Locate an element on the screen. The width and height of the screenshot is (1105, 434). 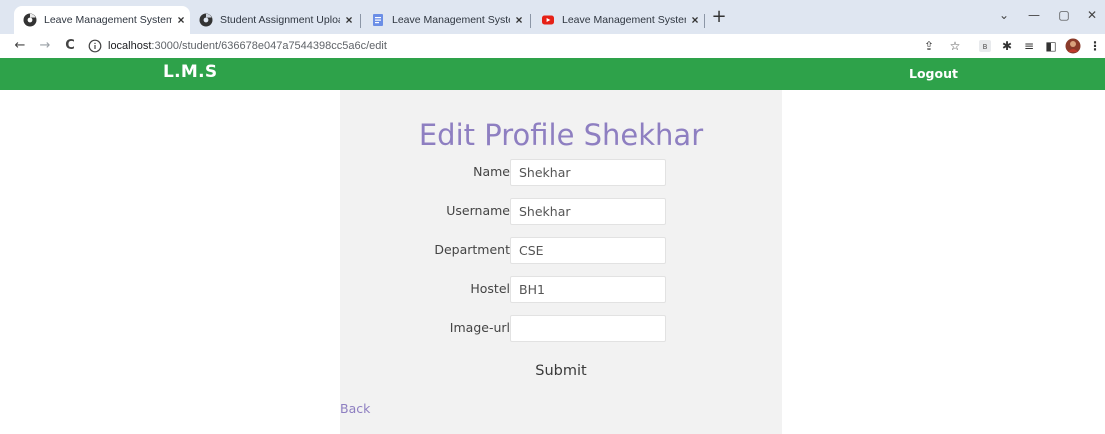
page-title: Edit Profile Shekhar is located at coordinates (561, 135).